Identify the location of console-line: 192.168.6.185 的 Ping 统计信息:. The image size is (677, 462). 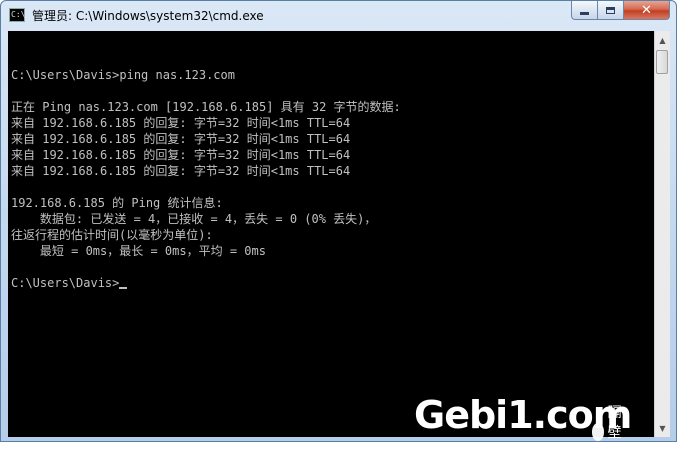
(117, 203).